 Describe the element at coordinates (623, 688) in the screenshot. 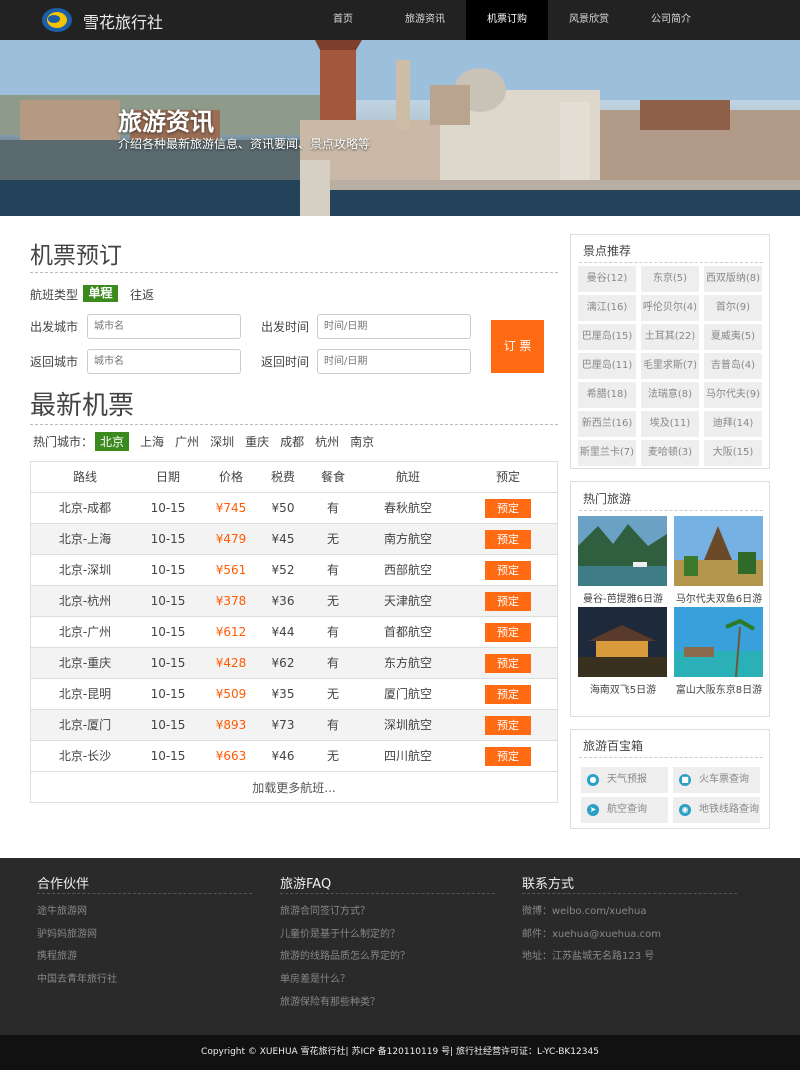

I see `tour-caption: 海南双飞5日游` at that location.